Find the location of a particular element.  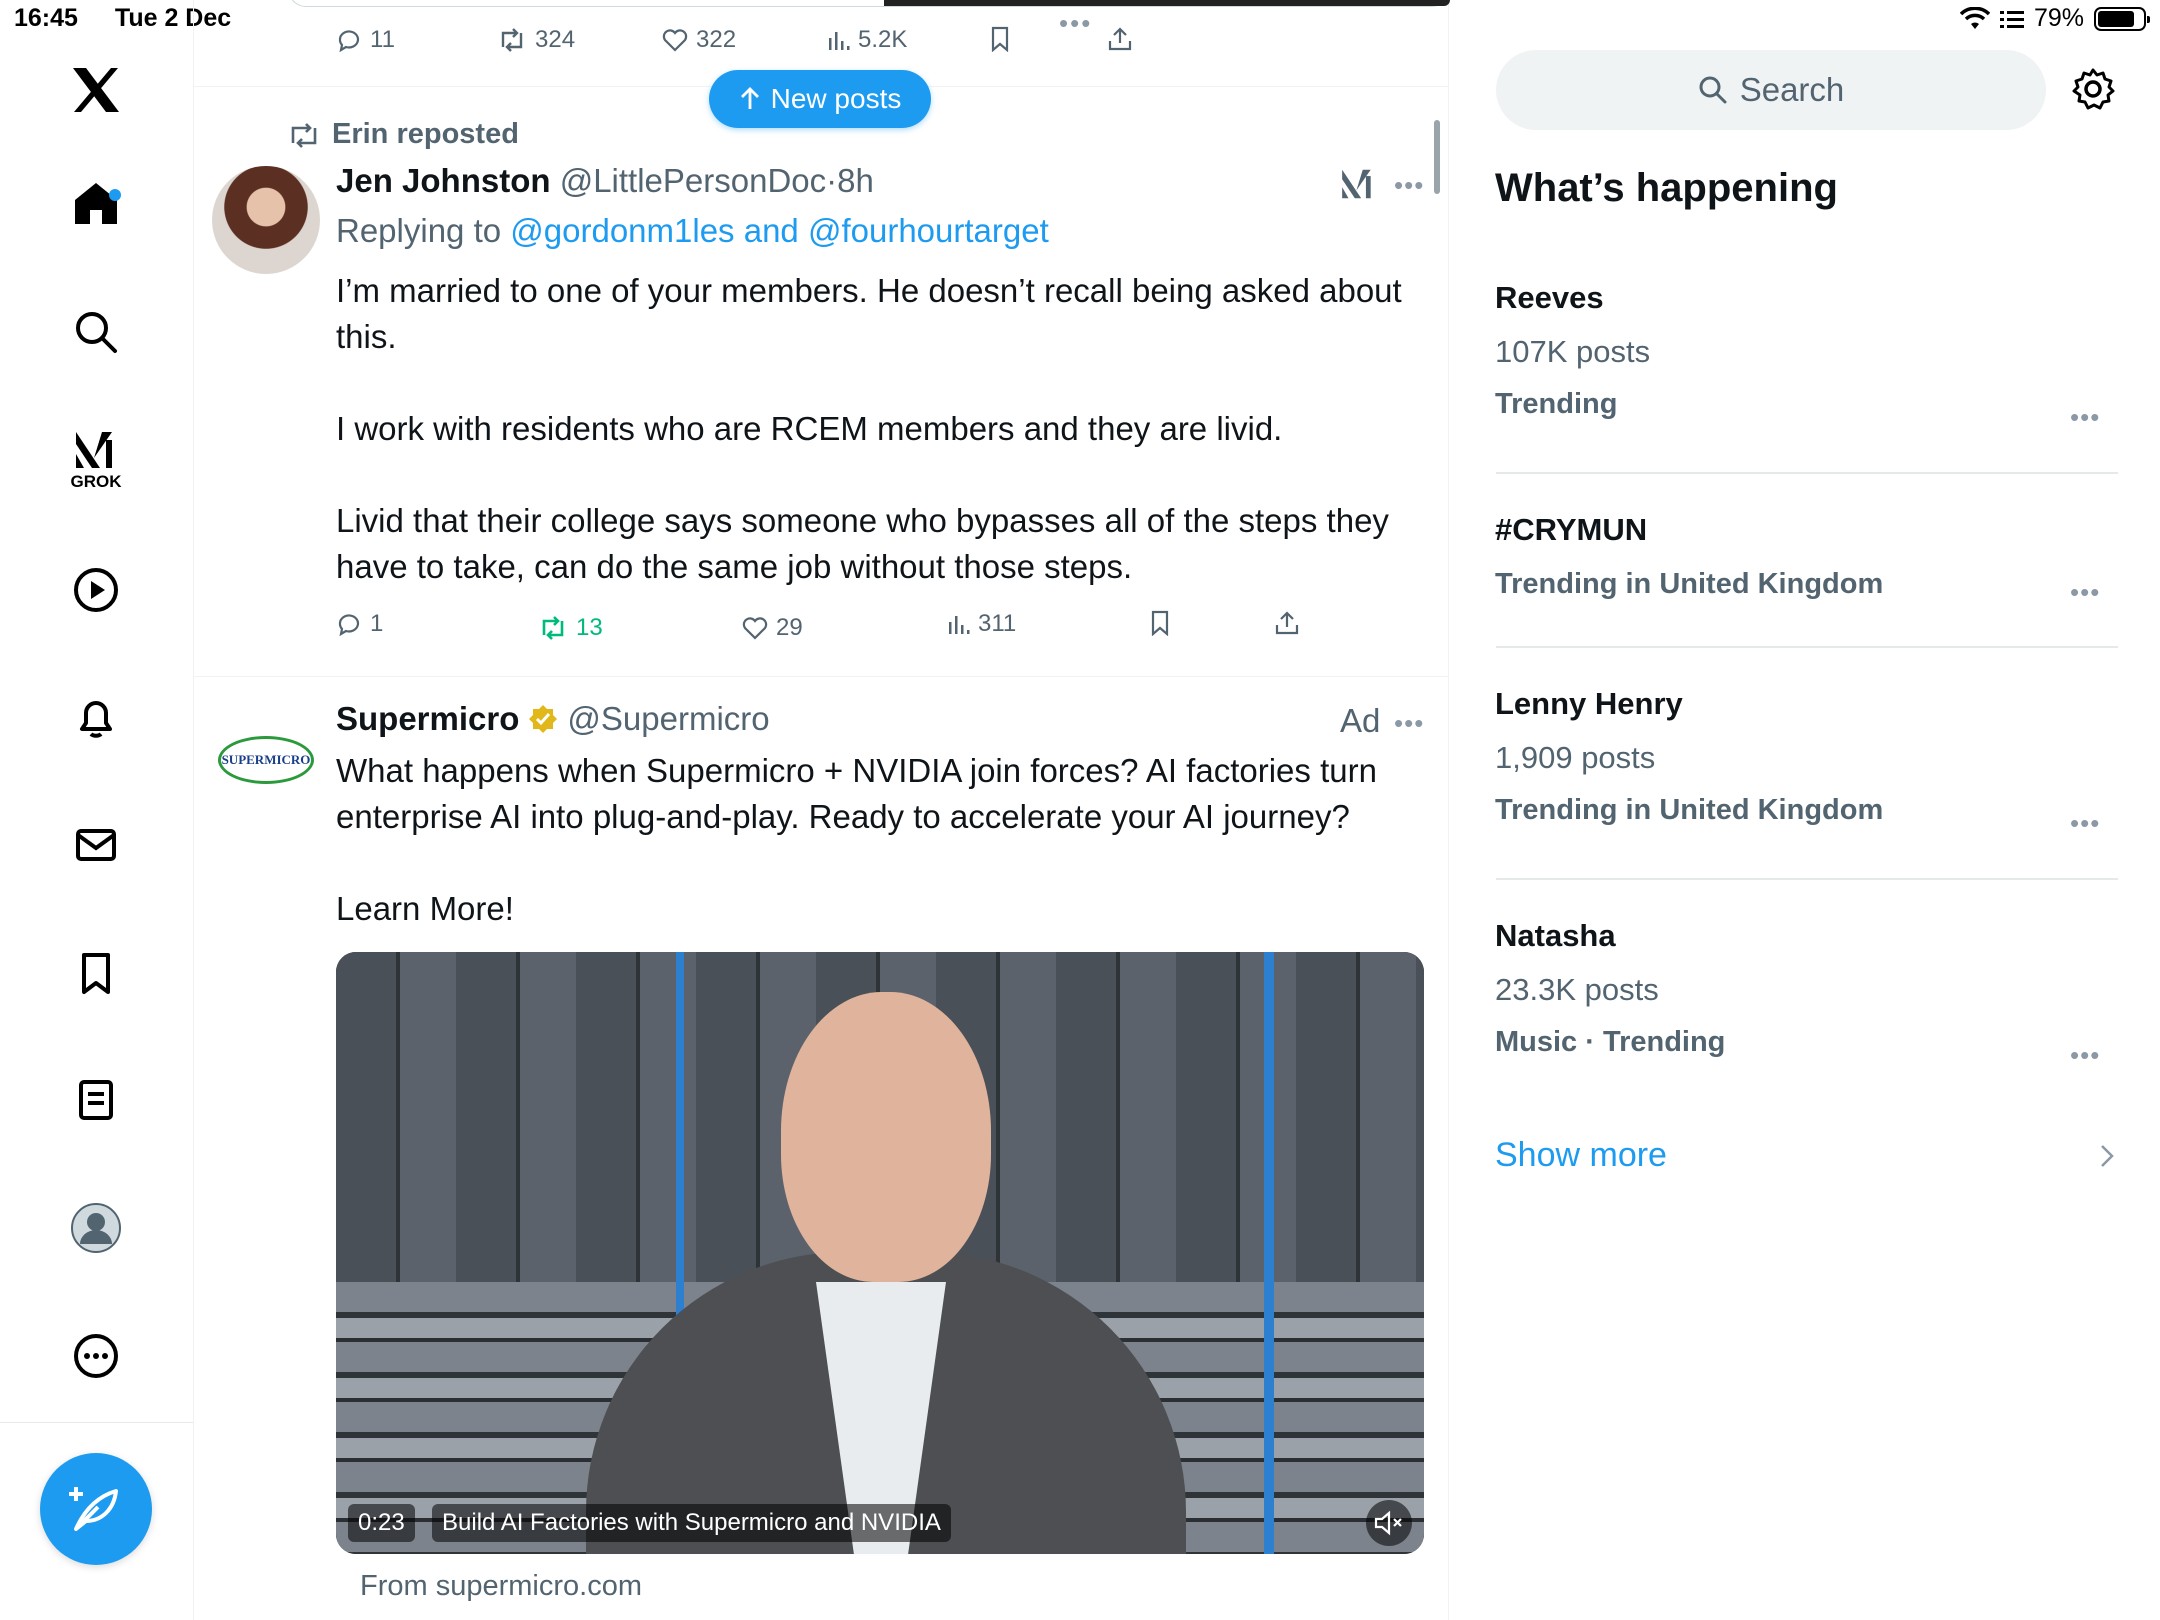

profile-avatar-icon is located at coordinates (96, 1228).